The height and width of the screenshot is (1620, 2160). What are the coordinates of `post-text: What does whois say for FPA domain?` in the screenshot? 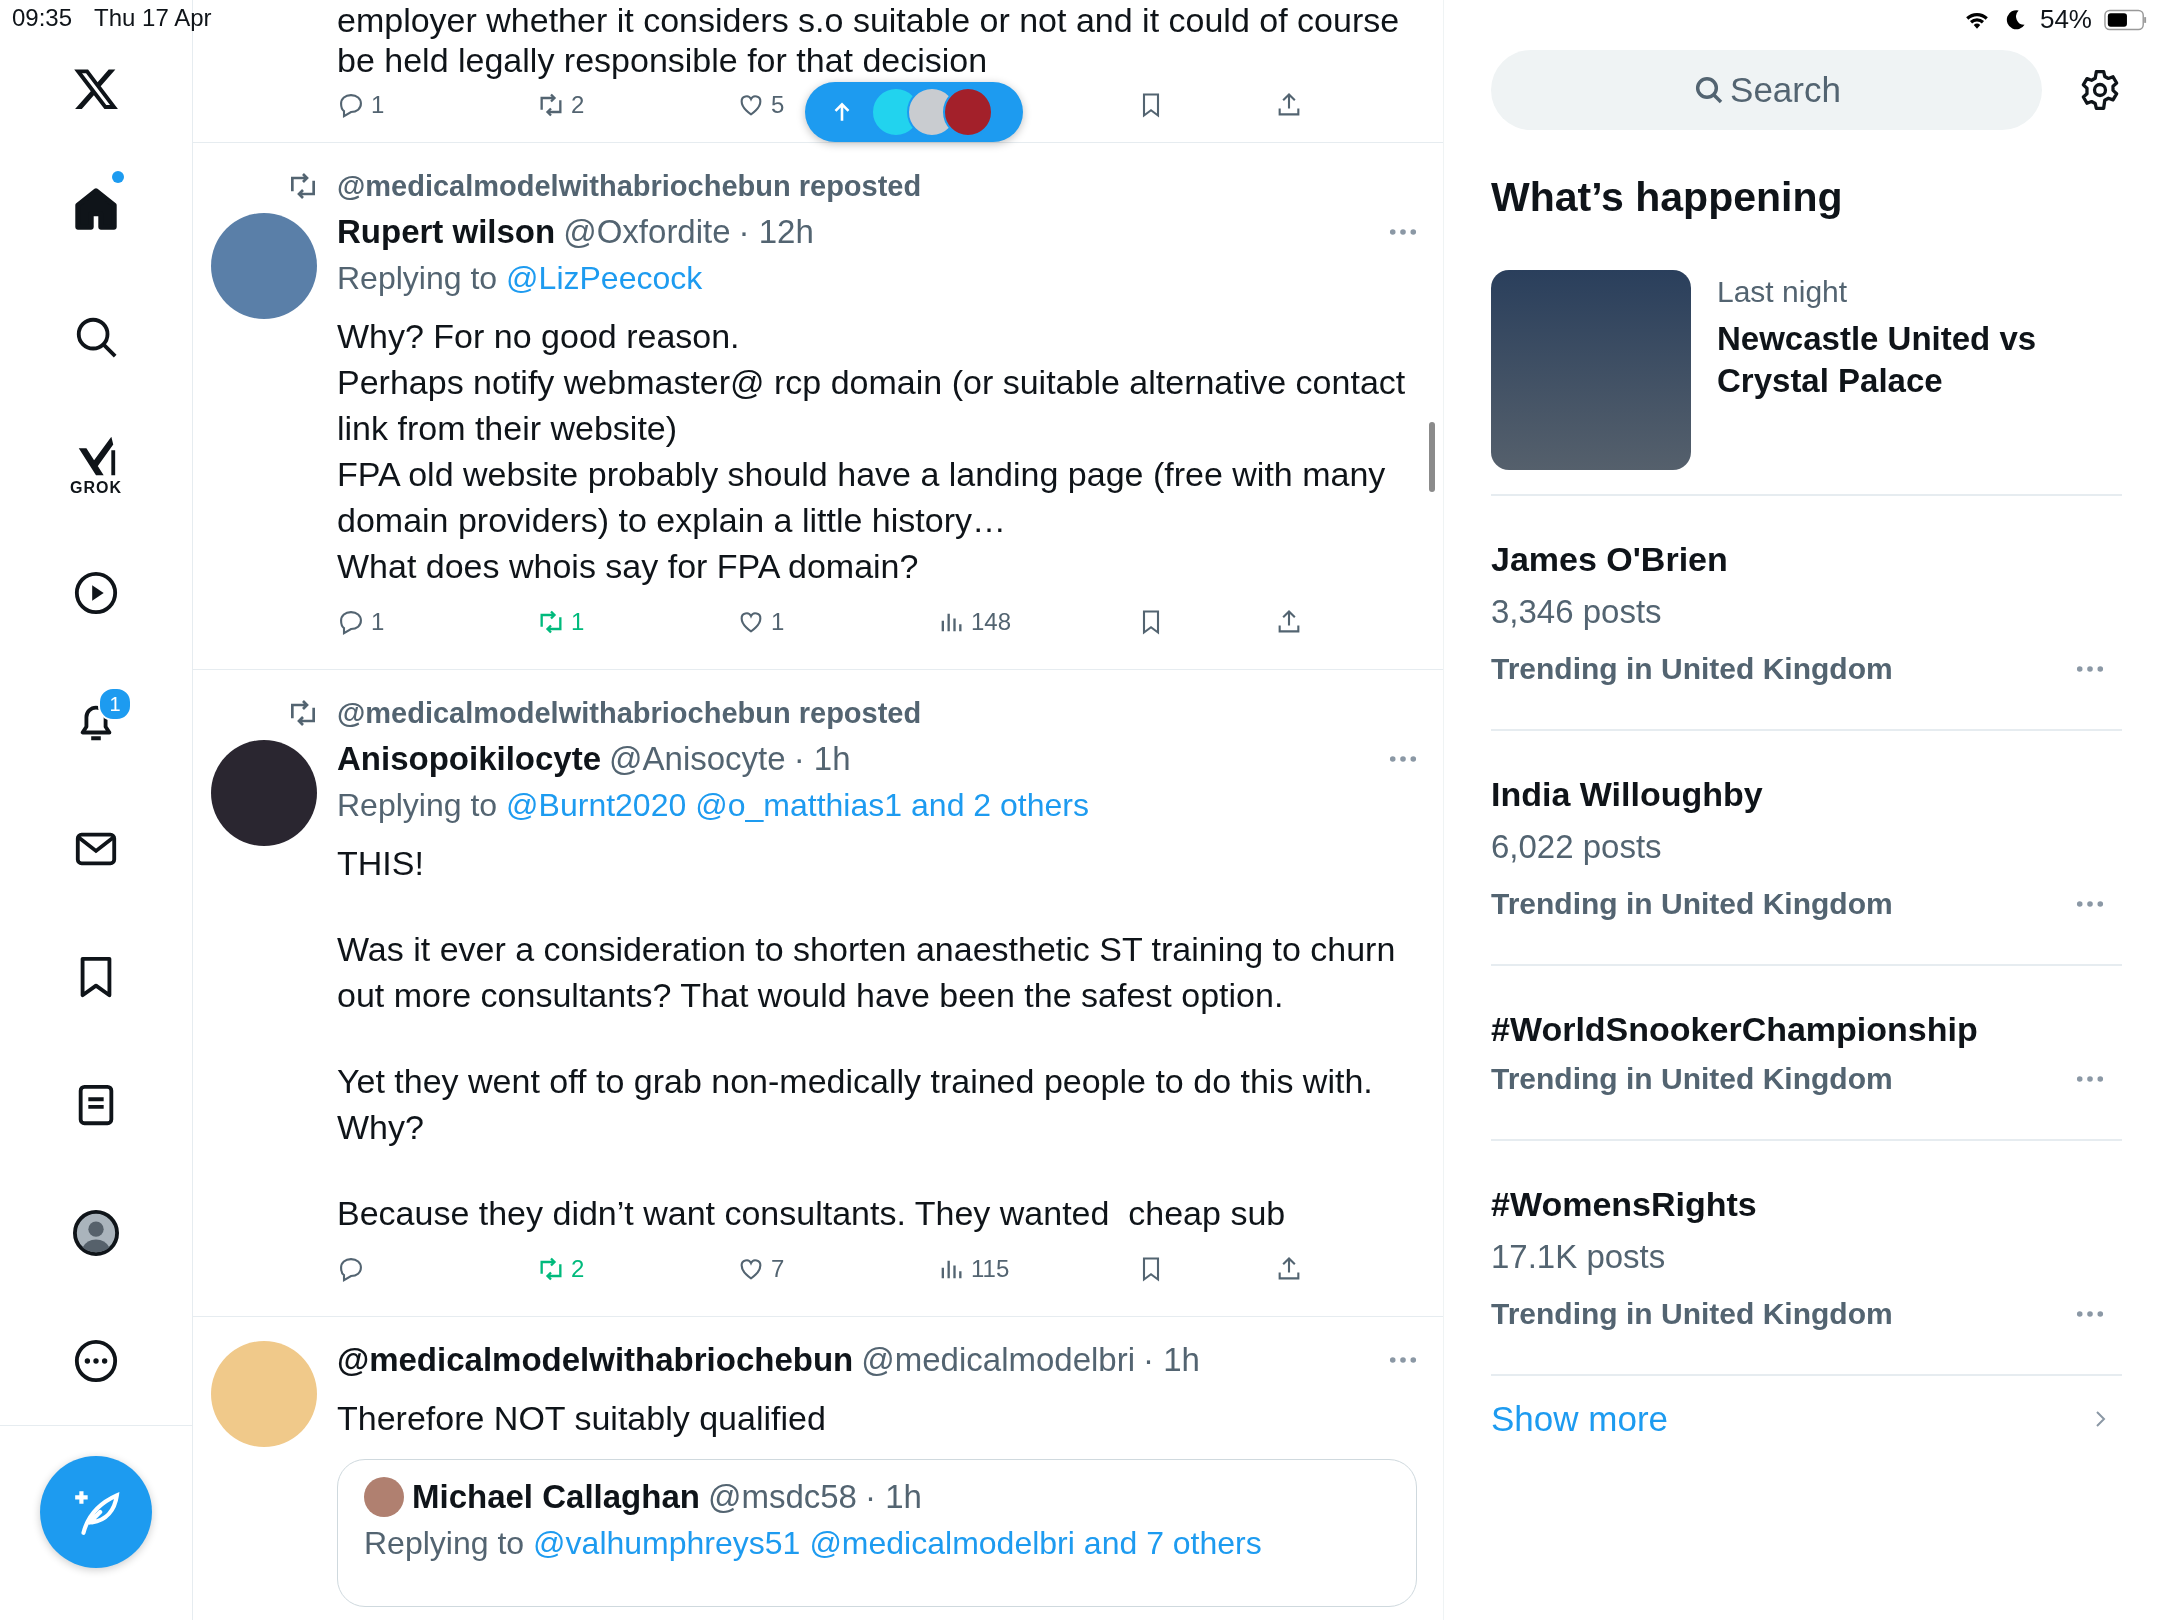 It's located at (628, 566).